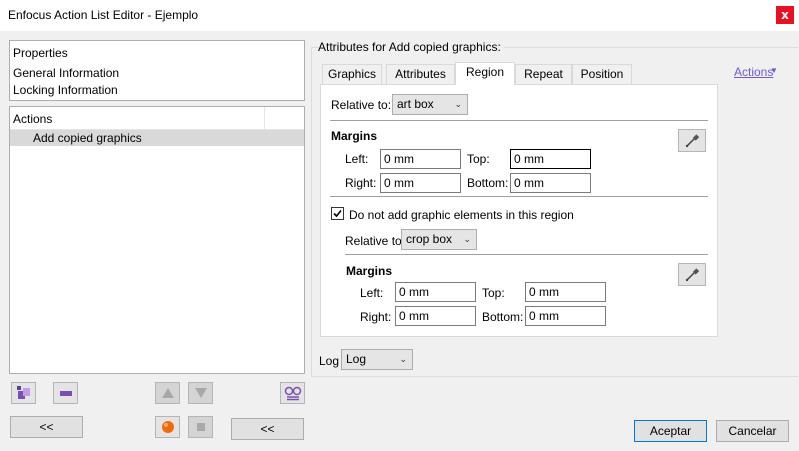 This screenshot has width=799, height=451. Describe the element at coordinates (602, 74) in the screenshot. I see `tab-position: Position` at that location.